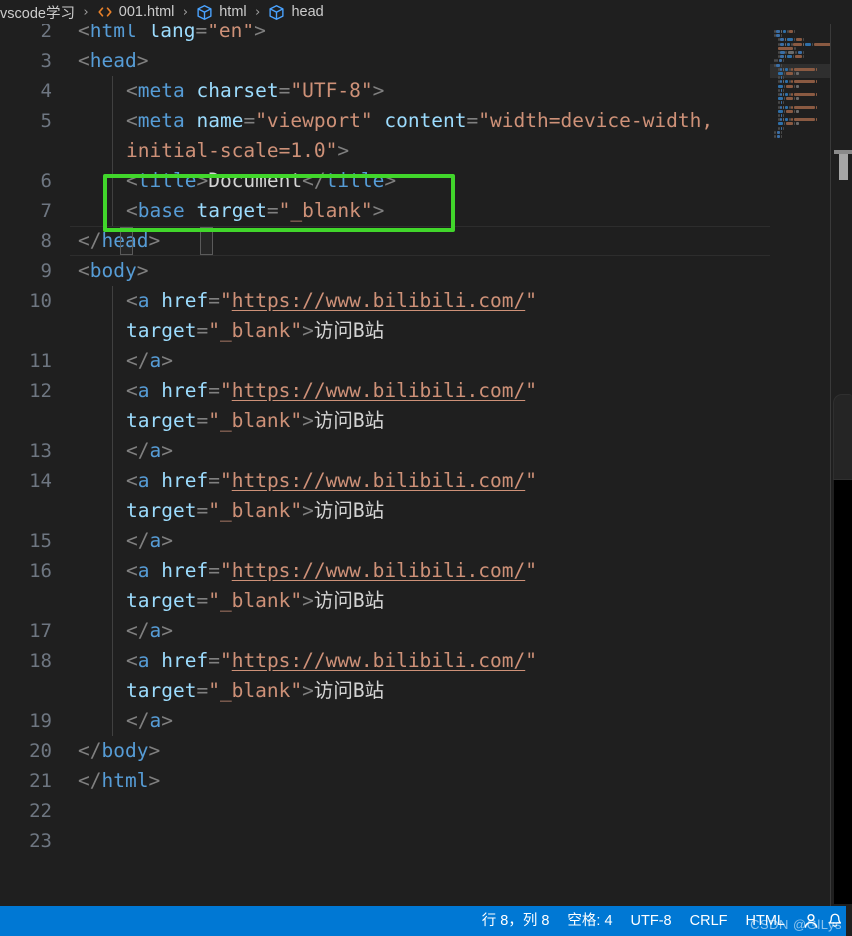 The width and height of the screenshot is (852, 936). What do you see at coordinates (531, 300) in the screenshot?
I see `code-token: "` at bounding box center [531, 300].